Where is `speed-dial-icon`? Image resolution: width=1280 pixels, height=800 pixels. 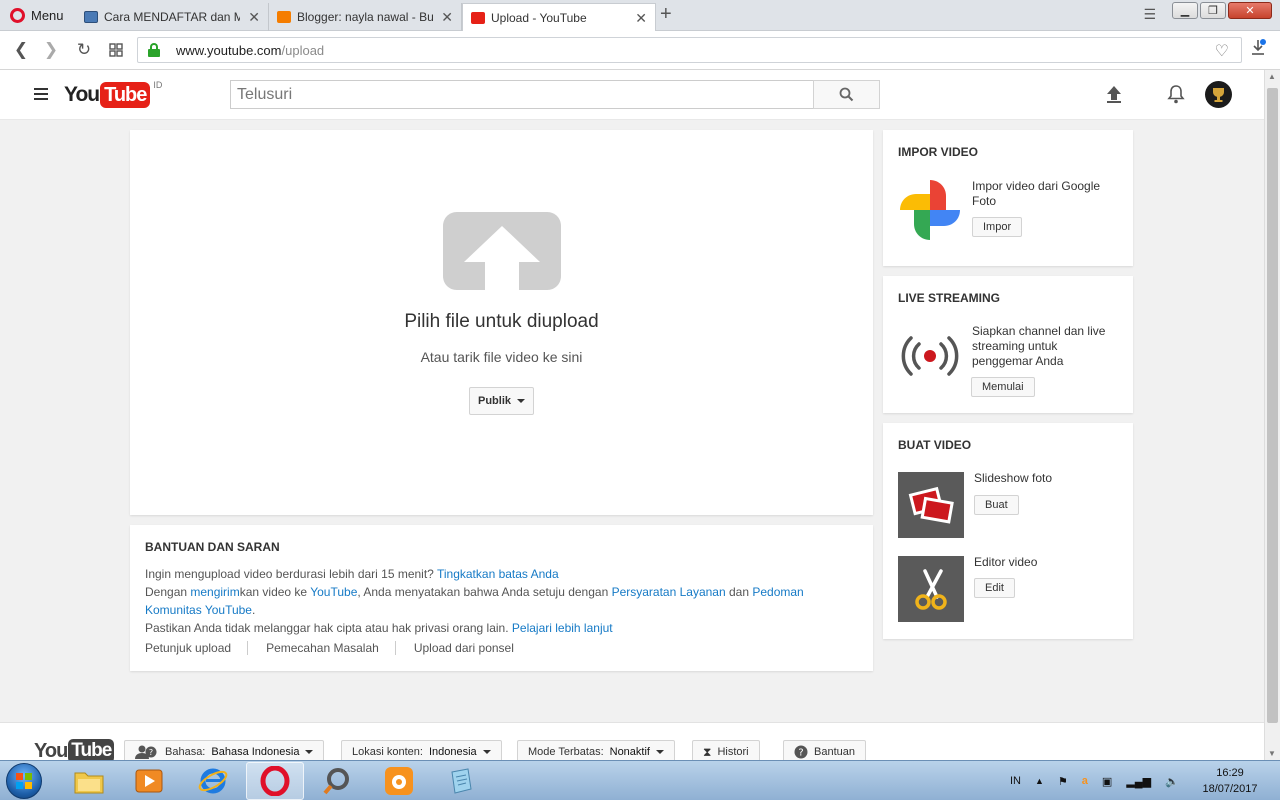 speed-dial-icon is located at coordinates (116, 50).